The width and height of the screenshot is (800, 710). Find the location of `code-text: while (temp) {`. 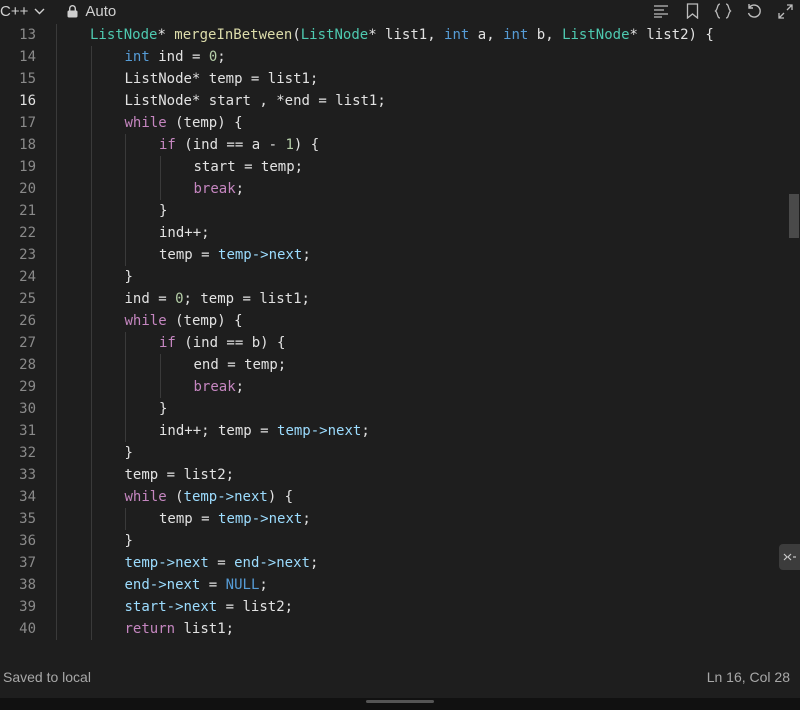

code-text: while (temp) { is located at coordinates (184, 123).